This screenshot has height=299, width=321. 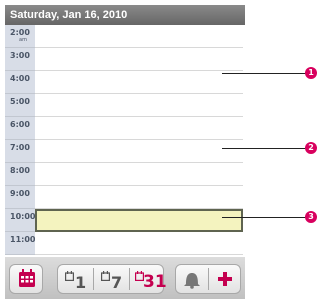 I want to click on hour-label: 11:00, so click(x=23, y=239).